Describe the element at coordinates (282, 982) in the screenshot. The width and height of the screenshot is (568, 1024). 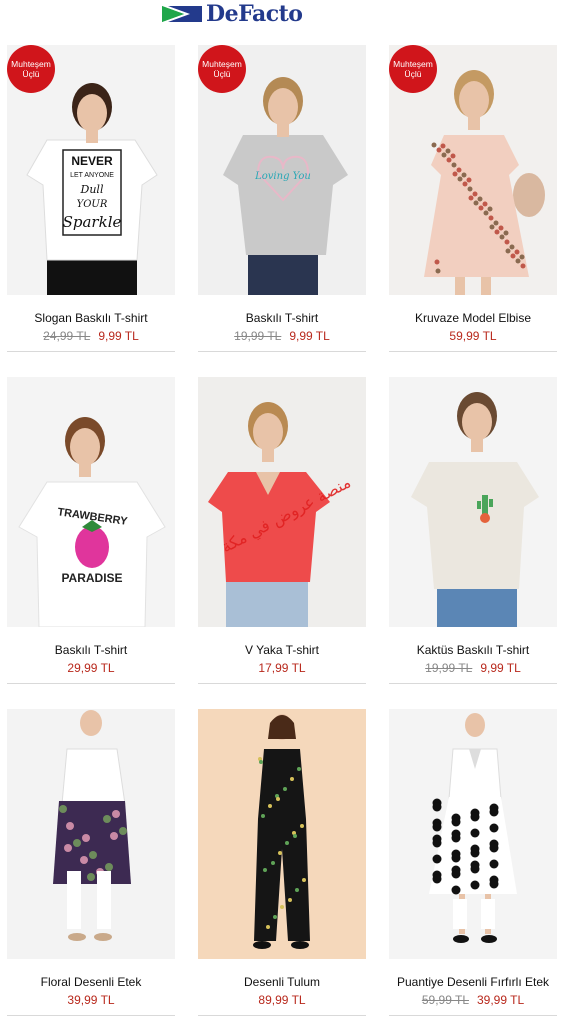
I see `product-name: Desenli Tulum` at that location.